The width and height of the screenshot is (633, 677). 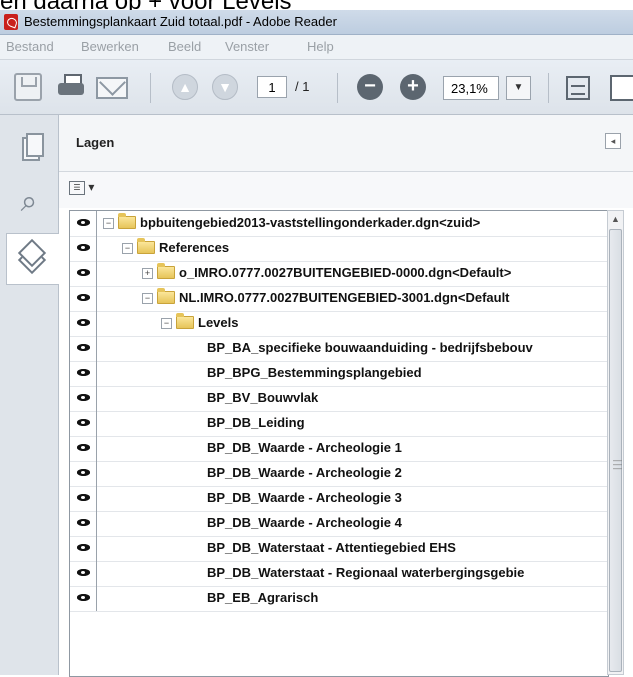 I want to click on layer-label: BP_BPG_Bestemmingsplangebied, so click(x=314, y=372).